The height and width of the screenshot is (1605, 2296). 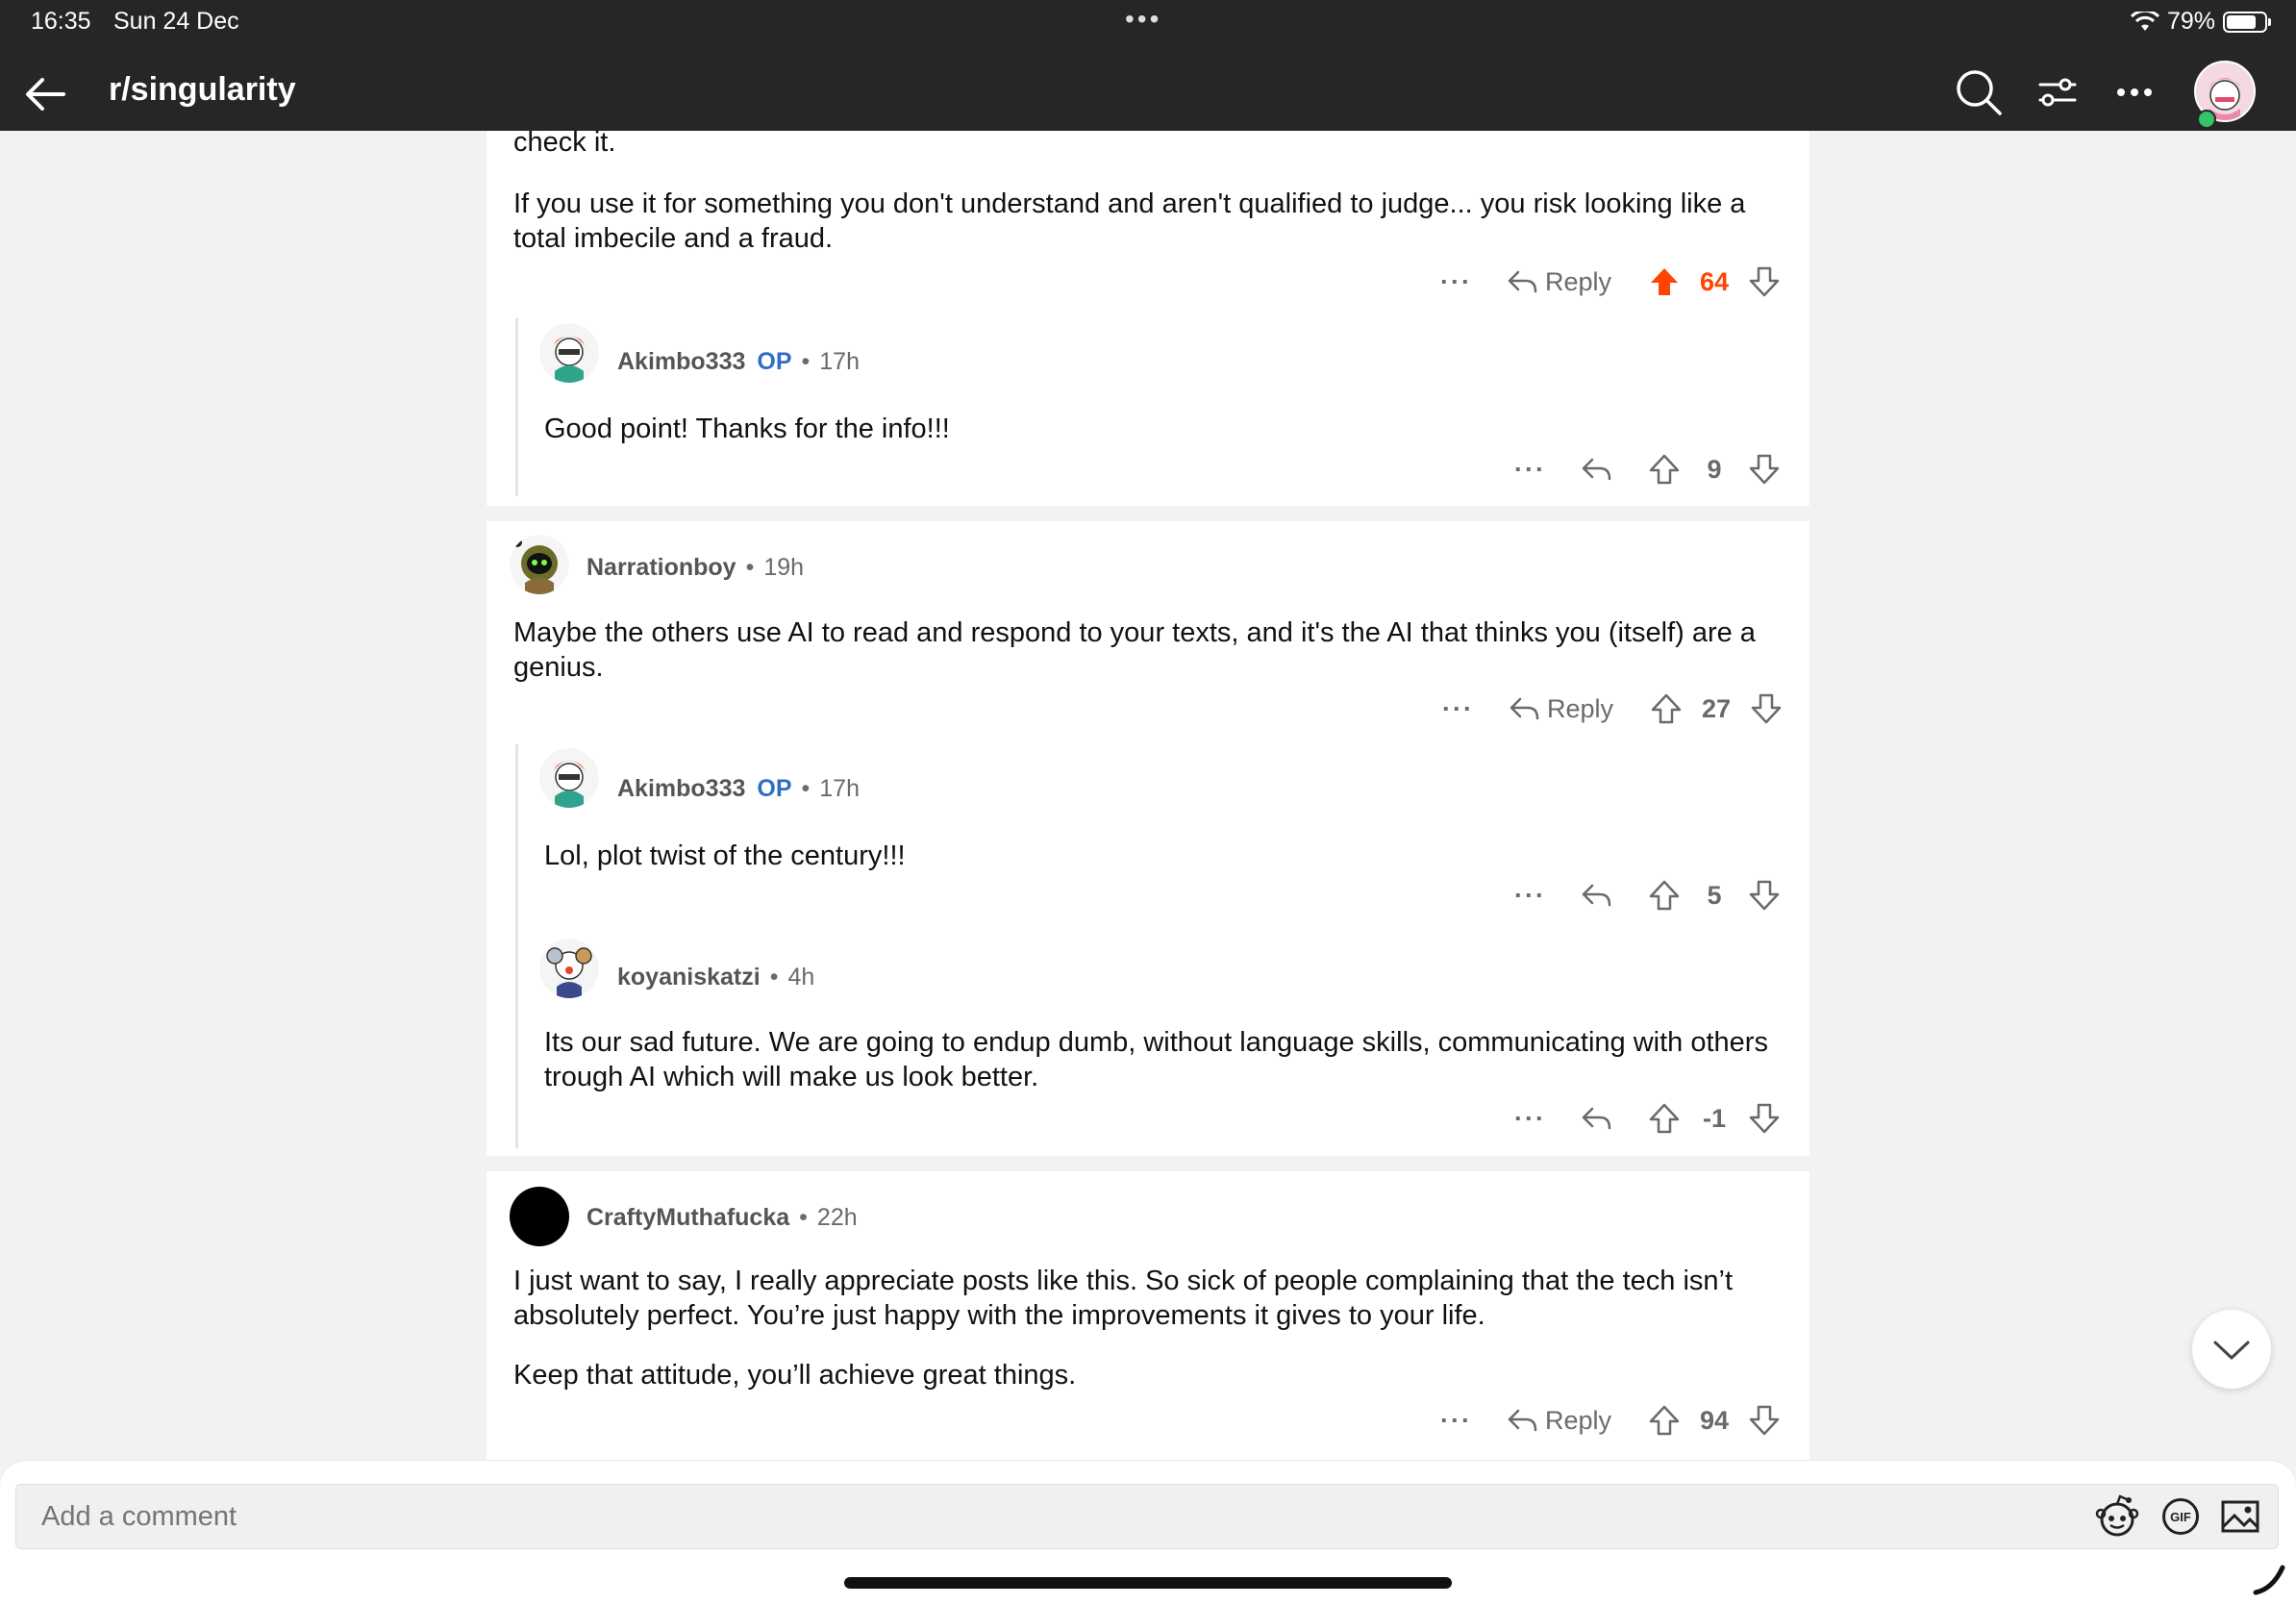 I want to click on battery-icon, so click(x=2247, y=22).